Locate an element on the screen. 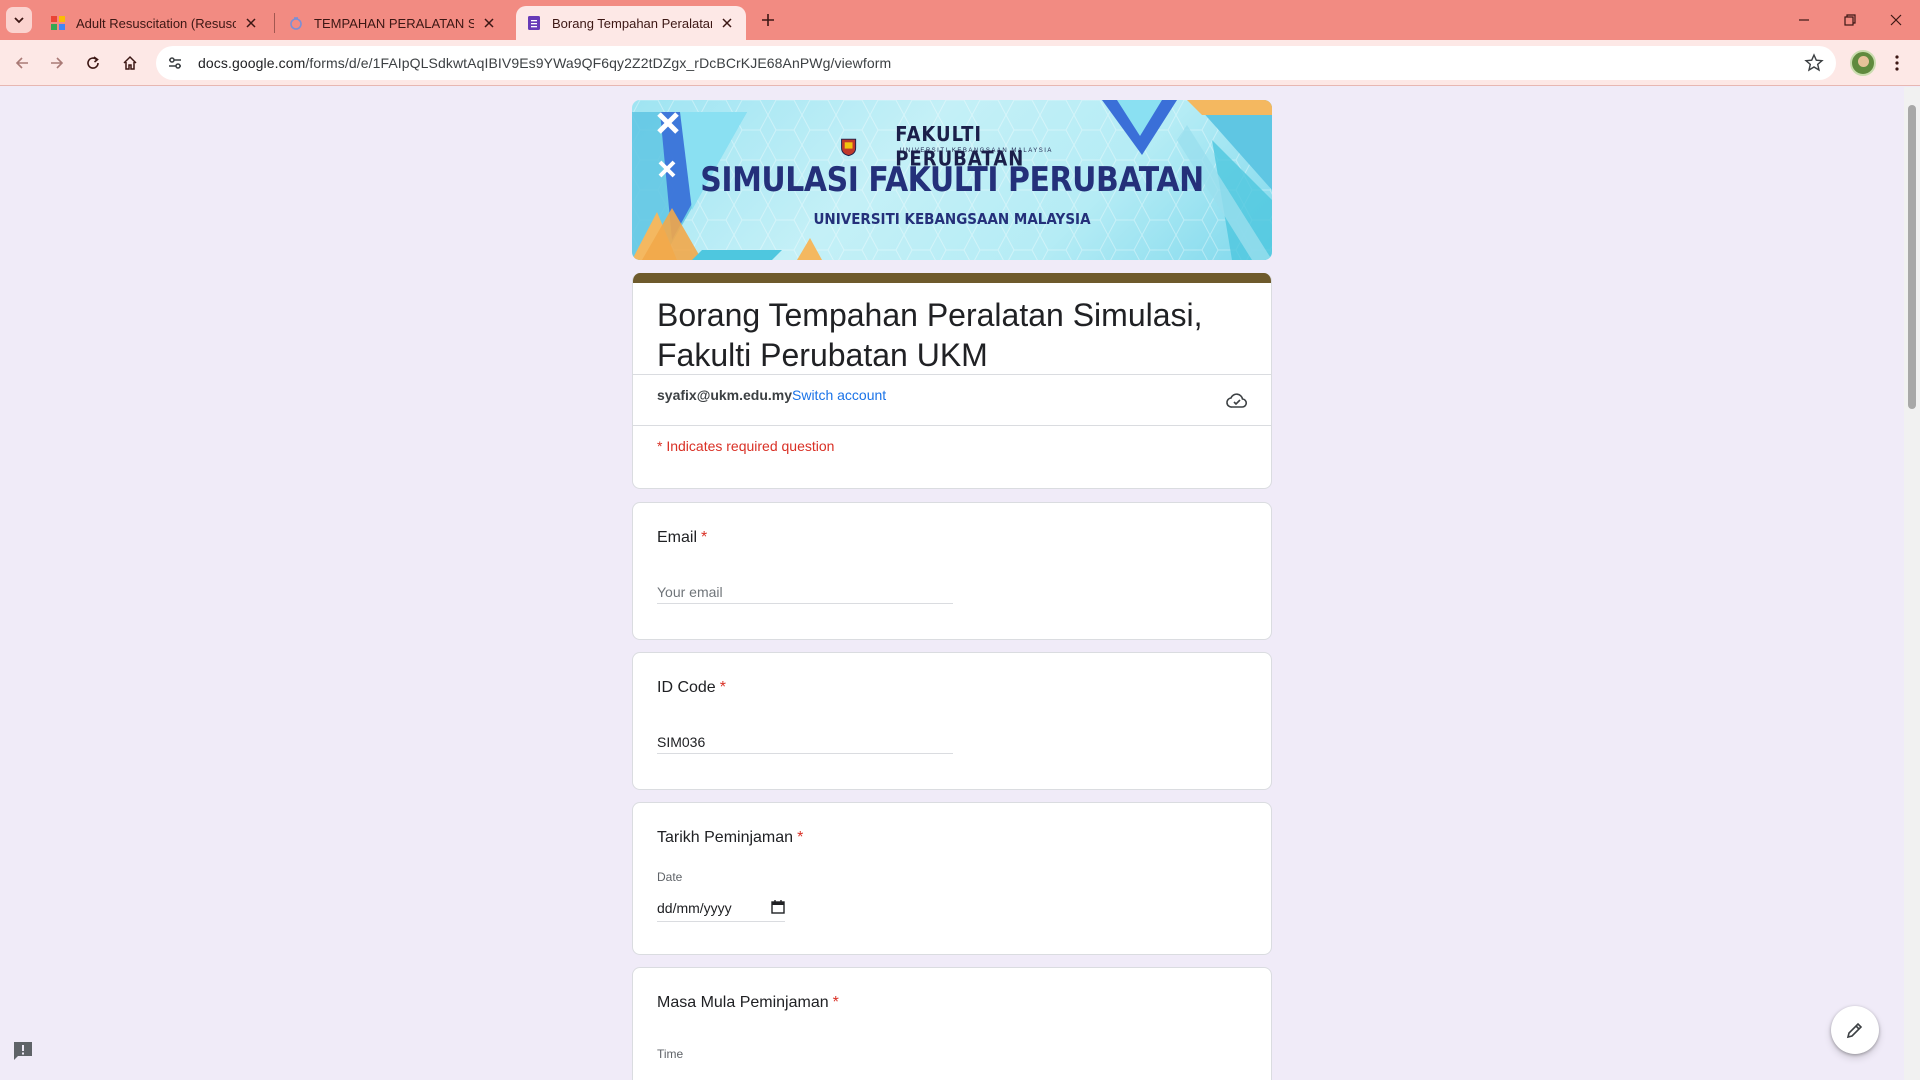  tab-title: Adult Resuscitation (Resusci Anne) is located at coordinates (156, 23).